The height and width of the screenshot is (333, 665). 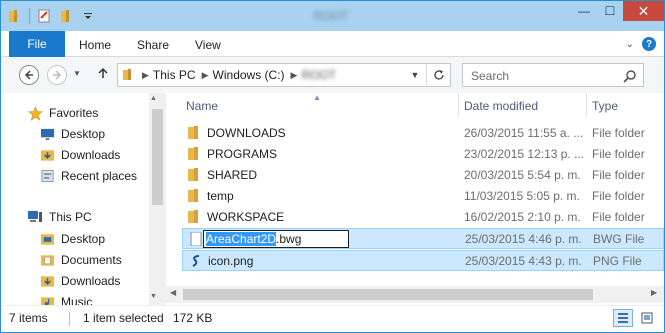 What do you see at coordinates (584, 11) in the screenshot?
I see `minimize-button: —` at bounding box center [584, 11].